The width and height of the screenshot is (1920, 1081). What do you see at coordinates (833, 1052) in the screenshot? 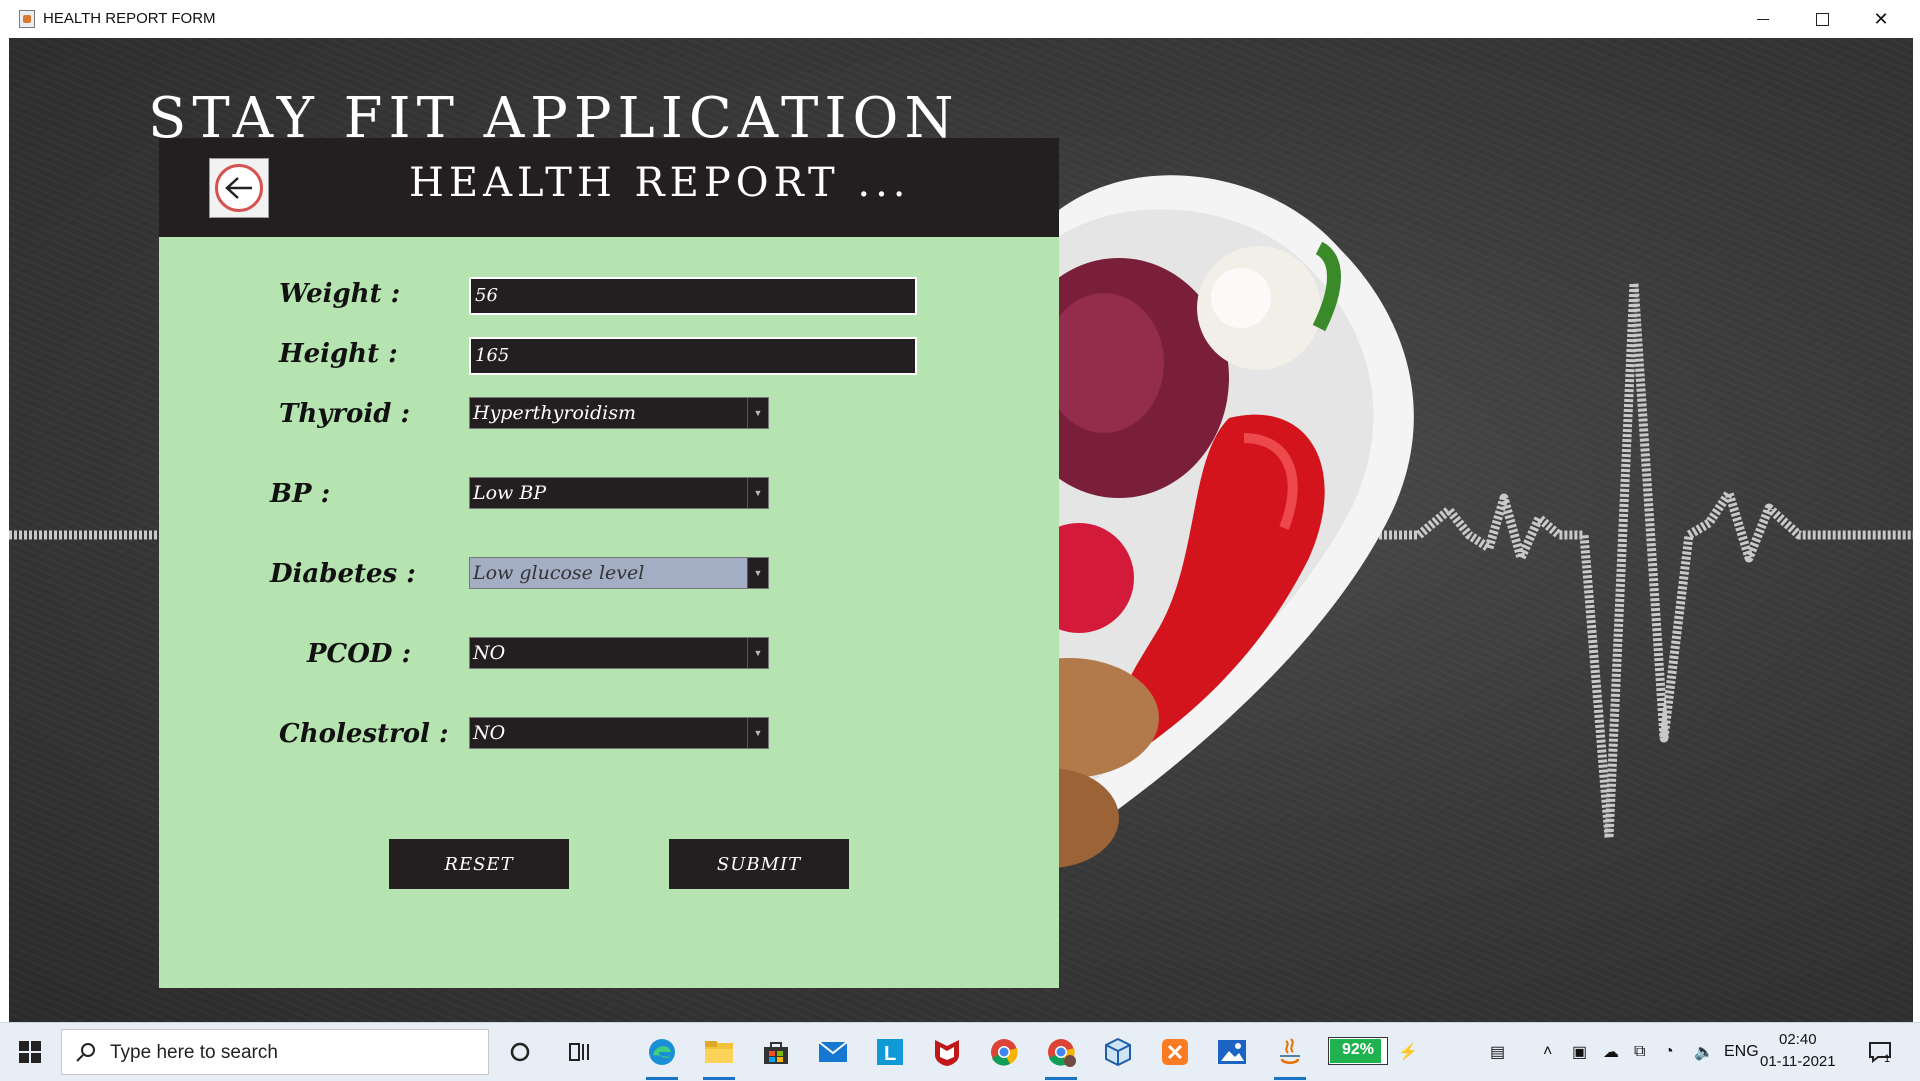
I see `mail-icon` at bounding box center [833, 1052].